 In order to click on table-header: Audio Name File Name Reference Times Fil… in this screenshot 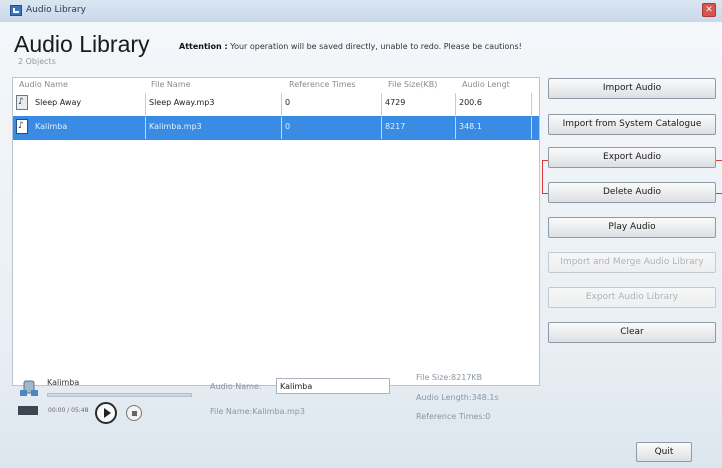, I will do `click(276, 85)`.